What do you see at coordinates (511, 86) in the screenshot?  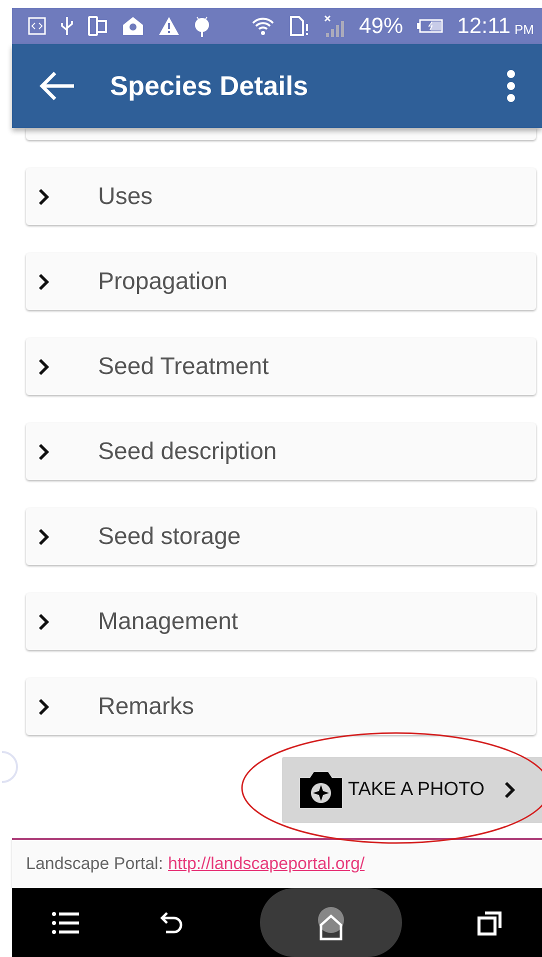 I see `more-vertical-icon` at bounding box center [511, 86].